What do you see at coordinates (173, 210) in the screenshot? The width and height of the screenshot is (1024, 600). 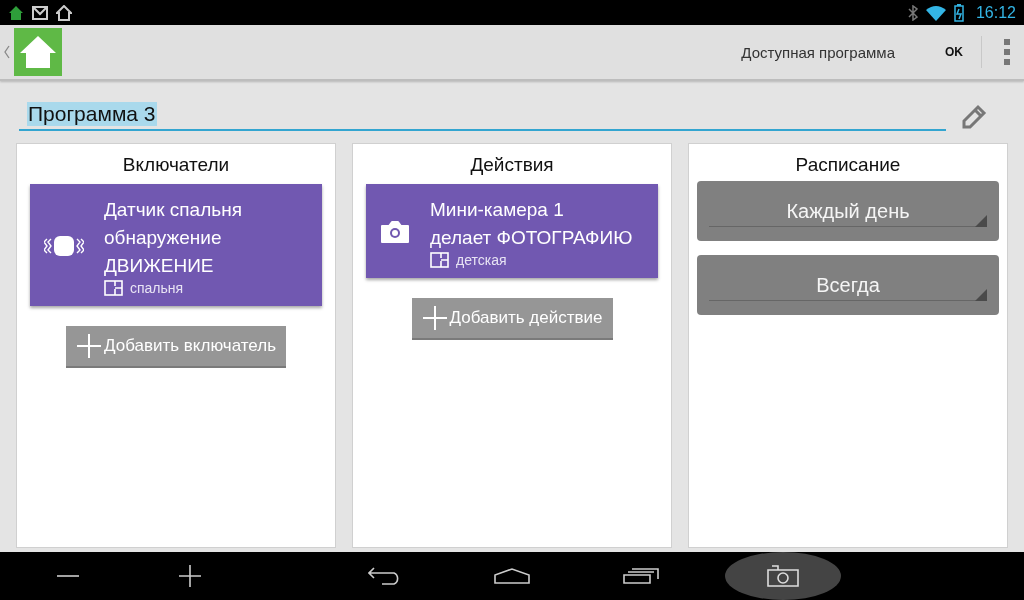 I see `card-text: Датчик спальня` at bounding box center [173, 210].